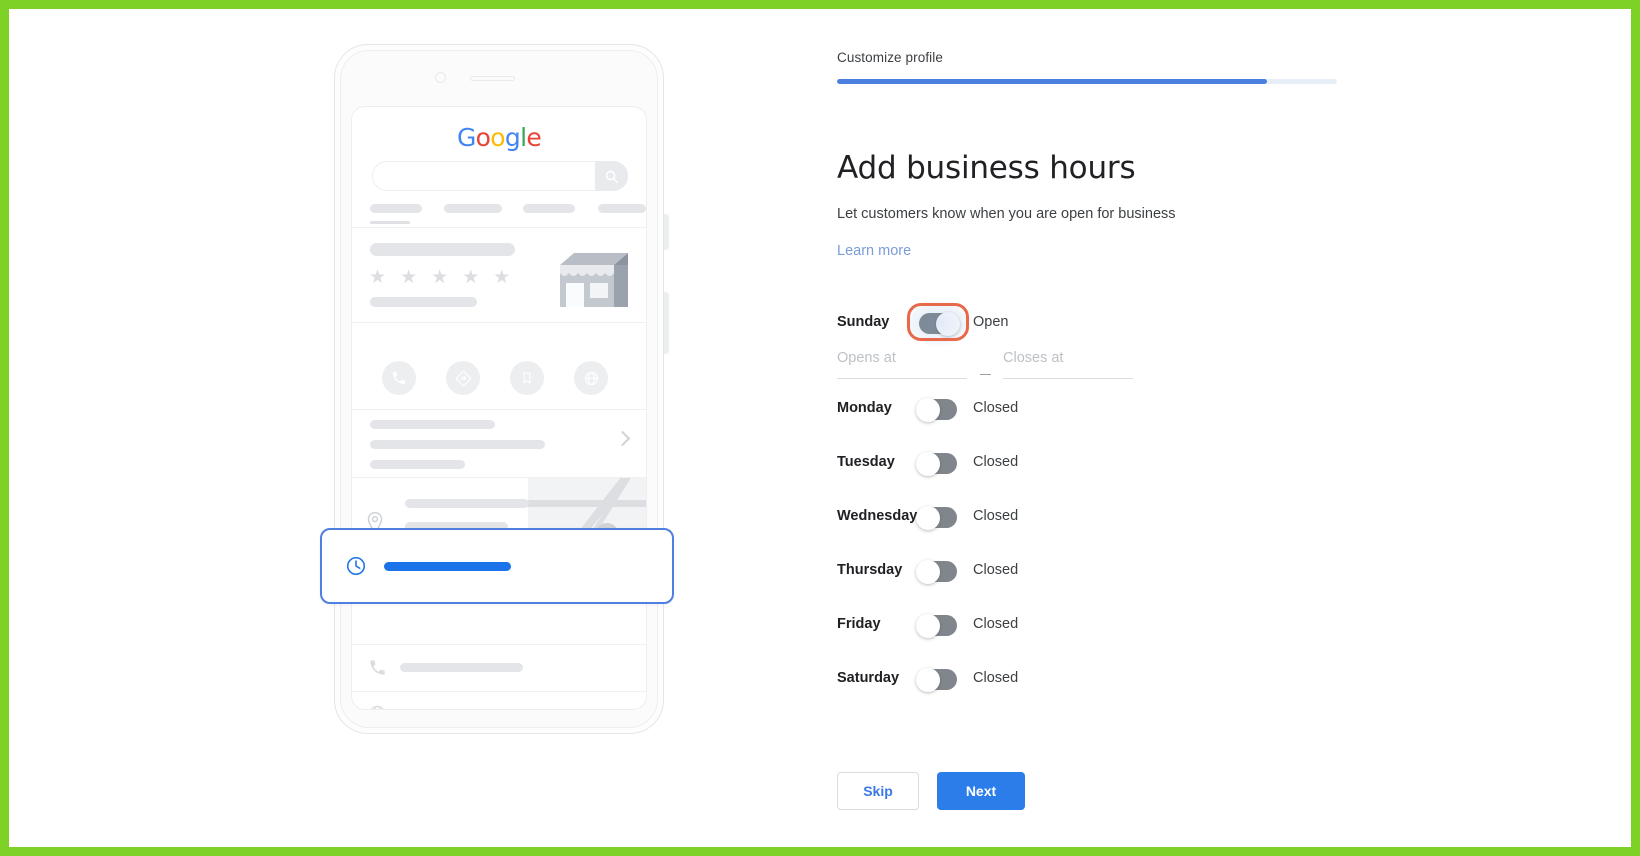 Image resolution: width=1640 pixels, height=856 pixels. I want to click on preview-rating-stars: ★ ★ ★ ★ ★, so click(442, 277).